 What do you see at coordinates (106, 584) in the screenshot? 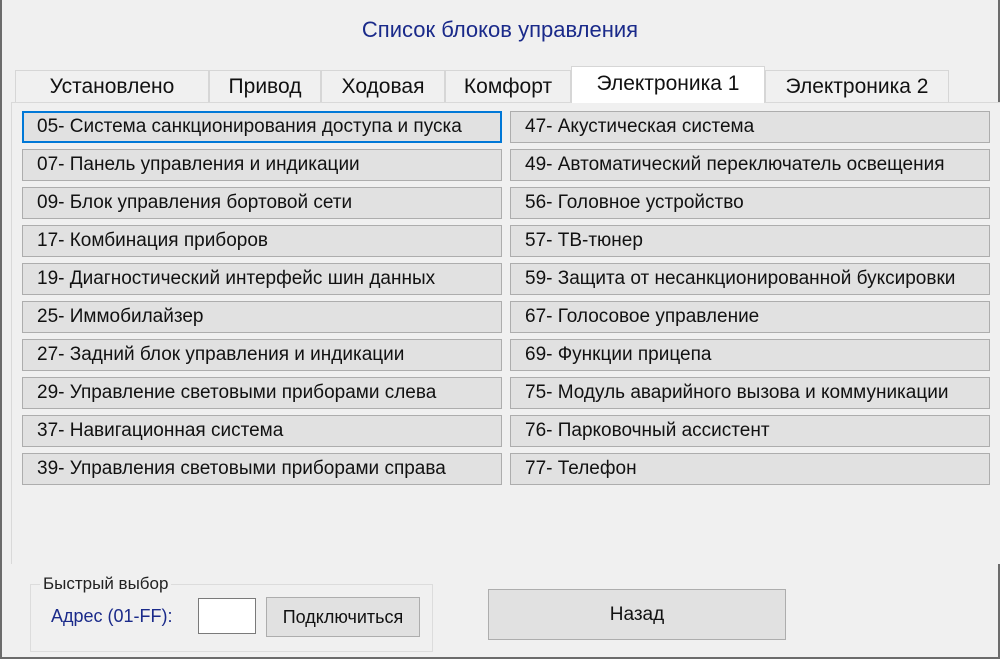
I see `quick-select-legend: Быстрый выбор` at bounding box center [106, 584].